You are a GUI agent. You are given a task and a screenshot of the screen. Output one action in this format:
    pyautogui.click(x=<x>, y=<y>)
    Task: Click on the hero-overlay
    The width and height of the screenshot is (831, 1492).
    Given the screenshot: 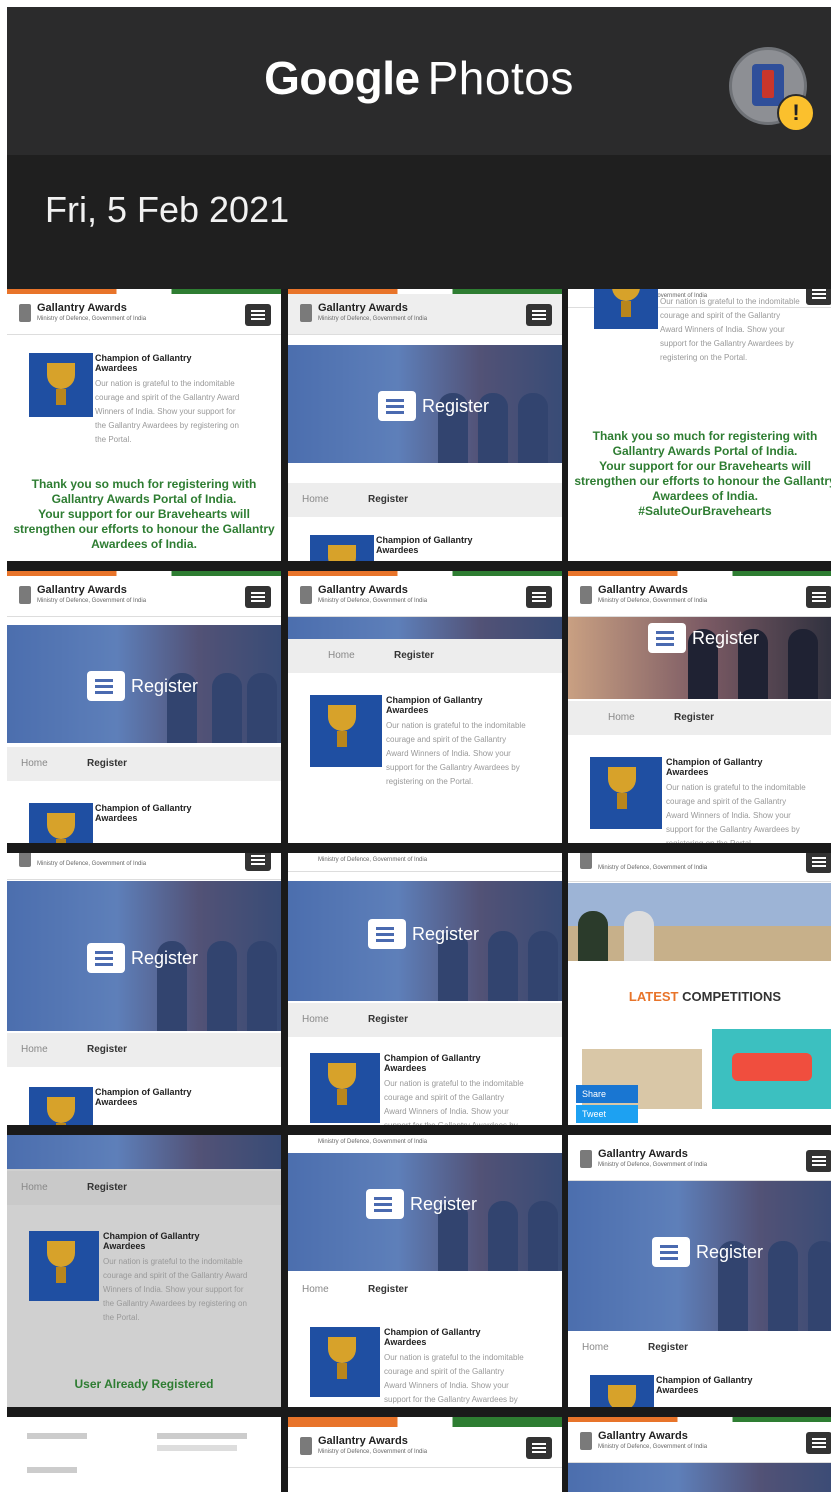 What is the action you would take?
    pyautogui.click(x=144, y=1152)
    